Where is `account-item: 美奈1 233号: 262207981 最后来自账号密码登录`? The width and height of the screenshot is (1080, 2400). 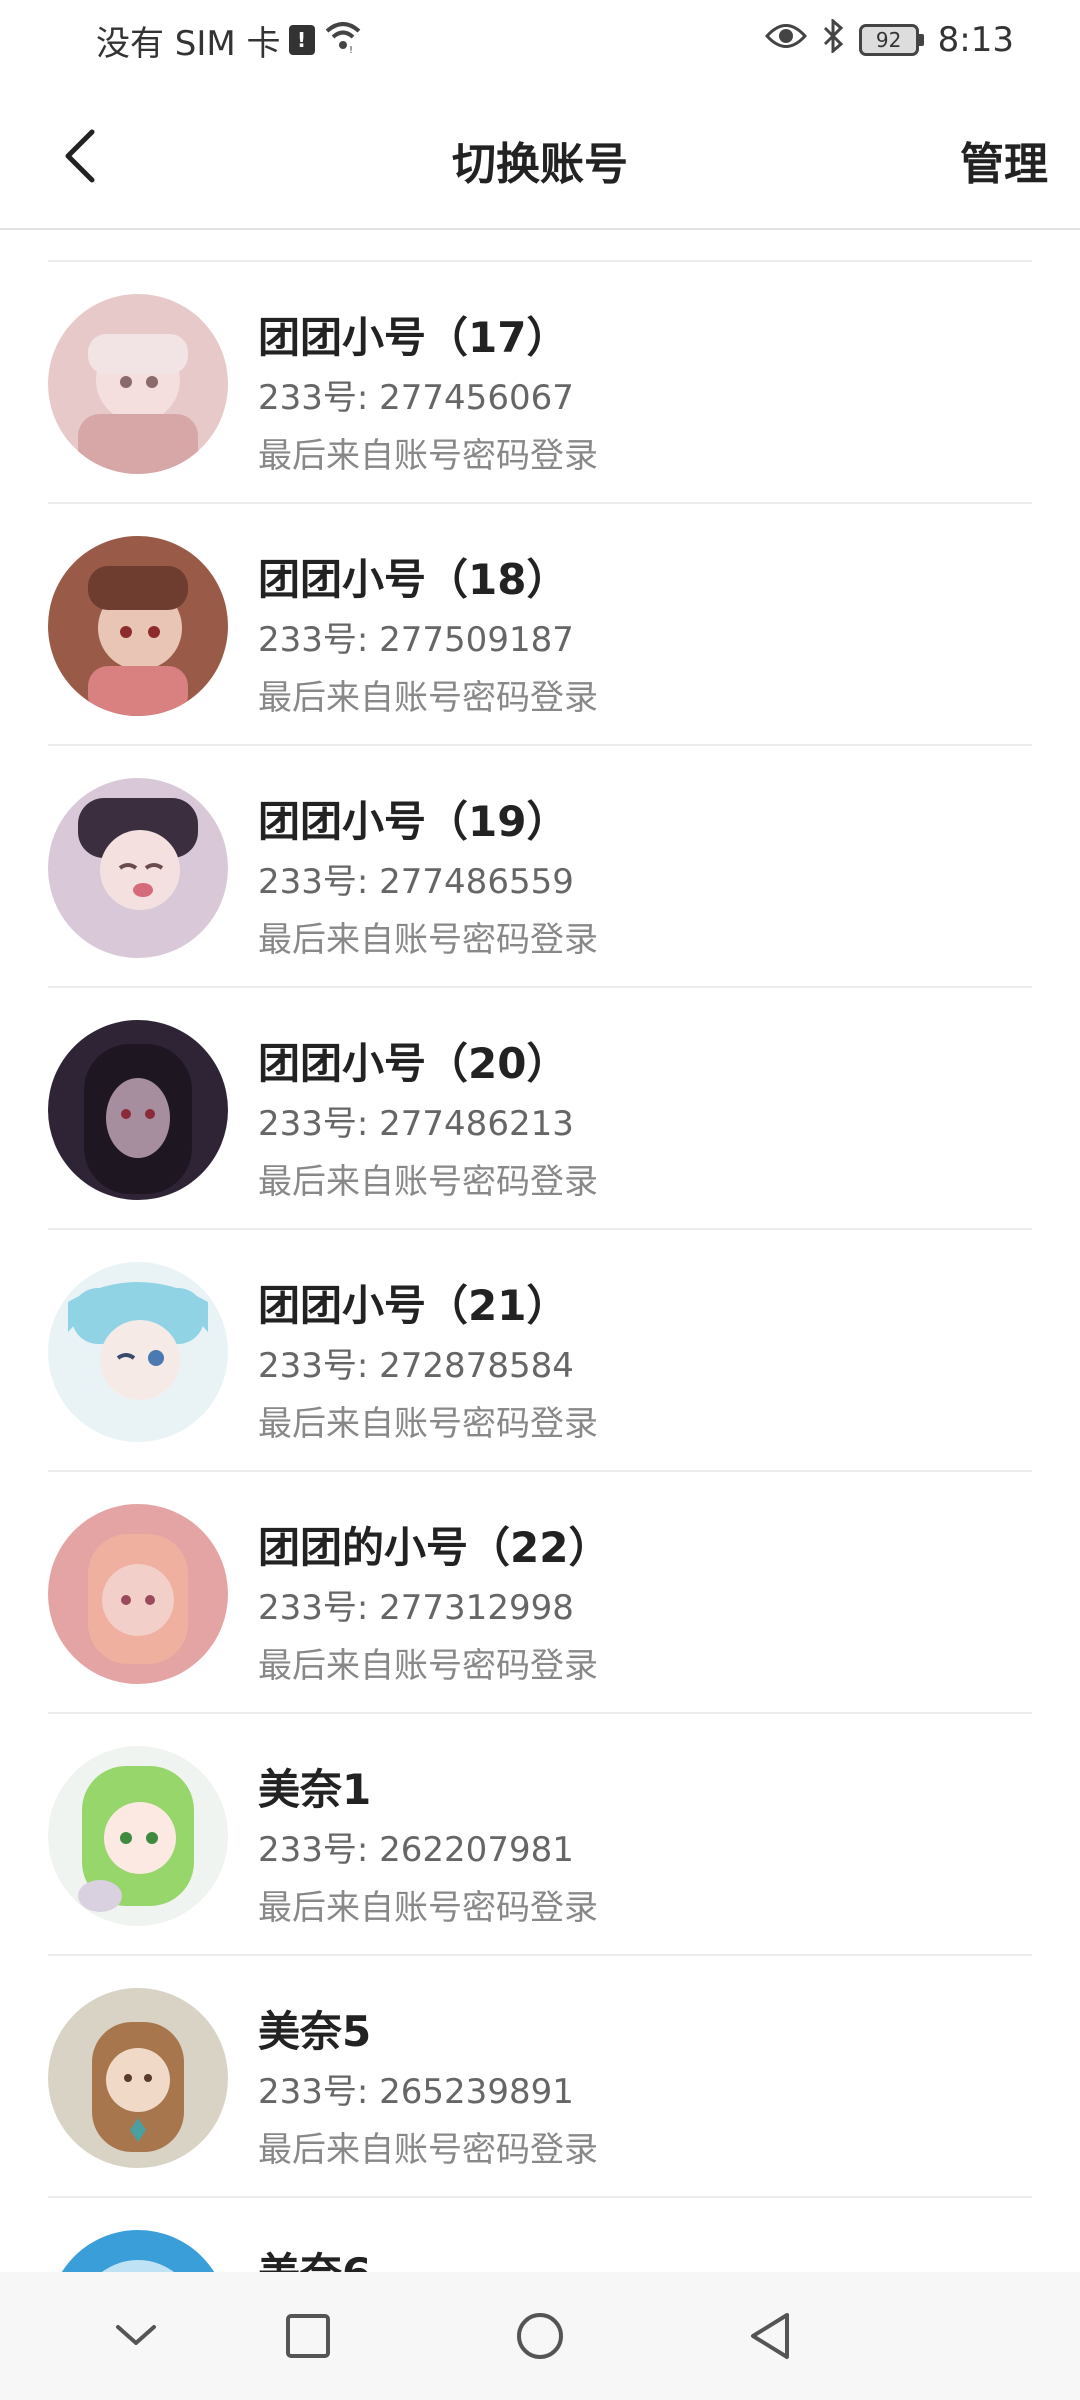
account-item: 美奈1 233号: 262207981 最后来自账号密码登录 is located at coordinates (540, 1835).